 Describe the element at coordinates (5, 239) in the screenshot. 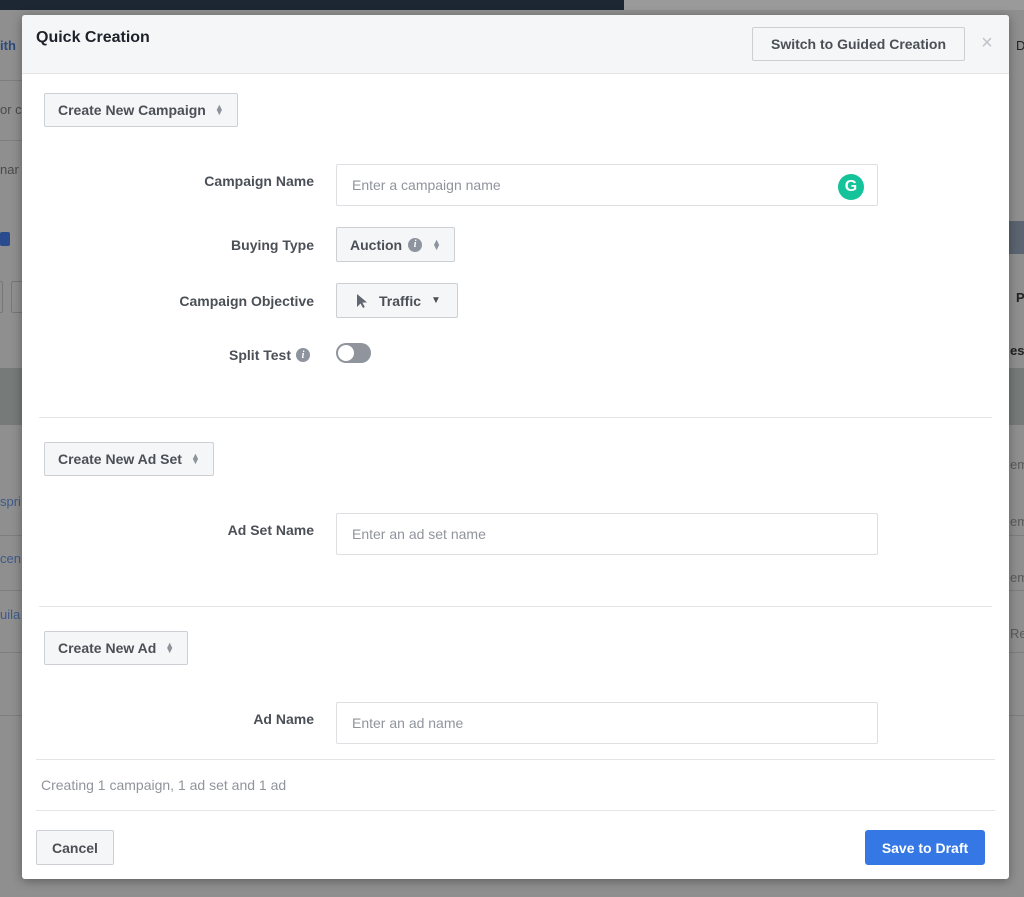

I see `background-checkbox` at that location.